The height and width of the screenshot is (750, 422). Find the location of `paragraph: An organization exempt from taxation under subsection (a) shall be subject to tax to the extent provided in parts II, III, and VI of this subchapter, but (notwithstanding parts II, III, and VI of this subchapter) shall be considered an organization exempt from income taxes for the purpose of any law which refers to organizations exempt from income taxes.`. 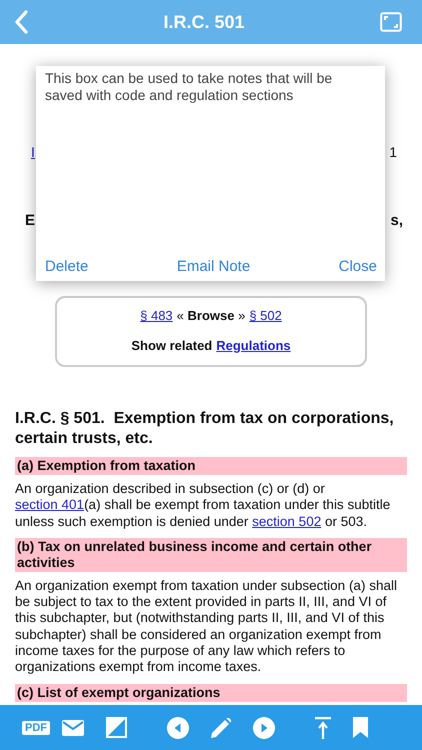

paragraph: An organization exempt from taxation under subsection (a) shall be subject to tax to the extent provided in parts II, III, and VI of this subchapter, but (notwithstanding parts II, III, and VI of this subchapter) shall be considered an organization exempt from income taxes for the purpose of any law which refers to organizations exempt from income taxes. is located at coordinates (206, 627).